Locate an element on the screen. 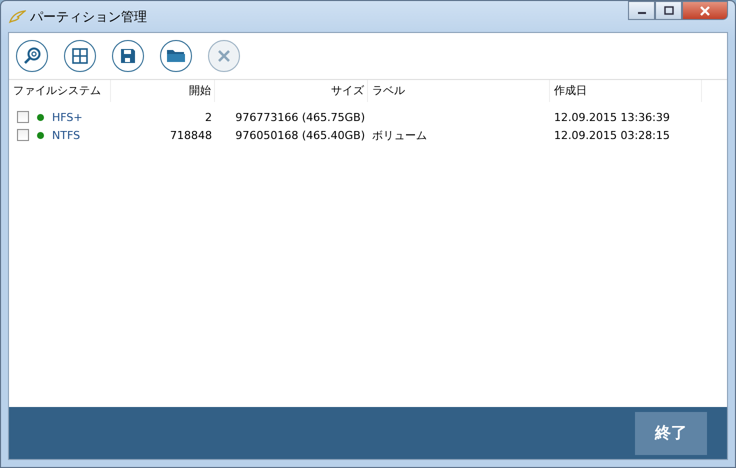 The width and height of the screenshot is (736, 468). column-header: ファイルシステム is located at coordinates (60, 91).